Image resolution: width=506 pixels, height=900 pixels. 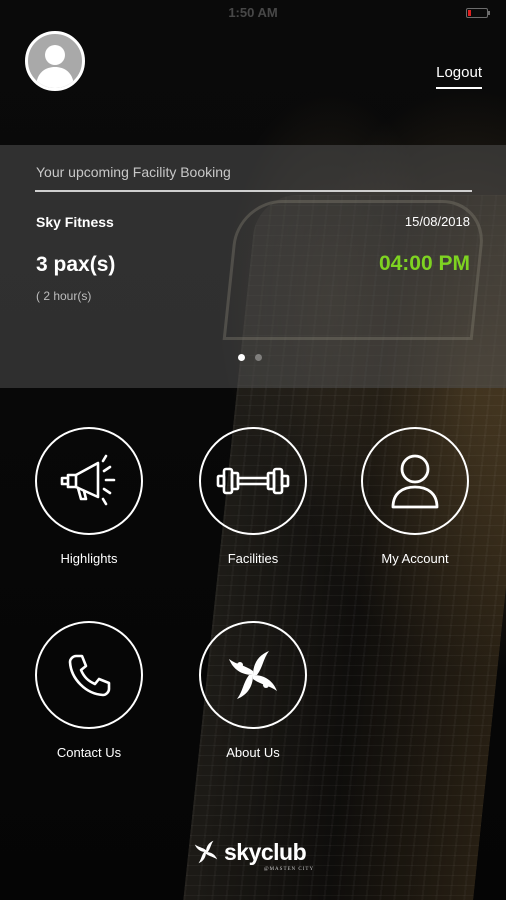 I want to click on menu-facilities: Facilities, so click(x=253, y=496).